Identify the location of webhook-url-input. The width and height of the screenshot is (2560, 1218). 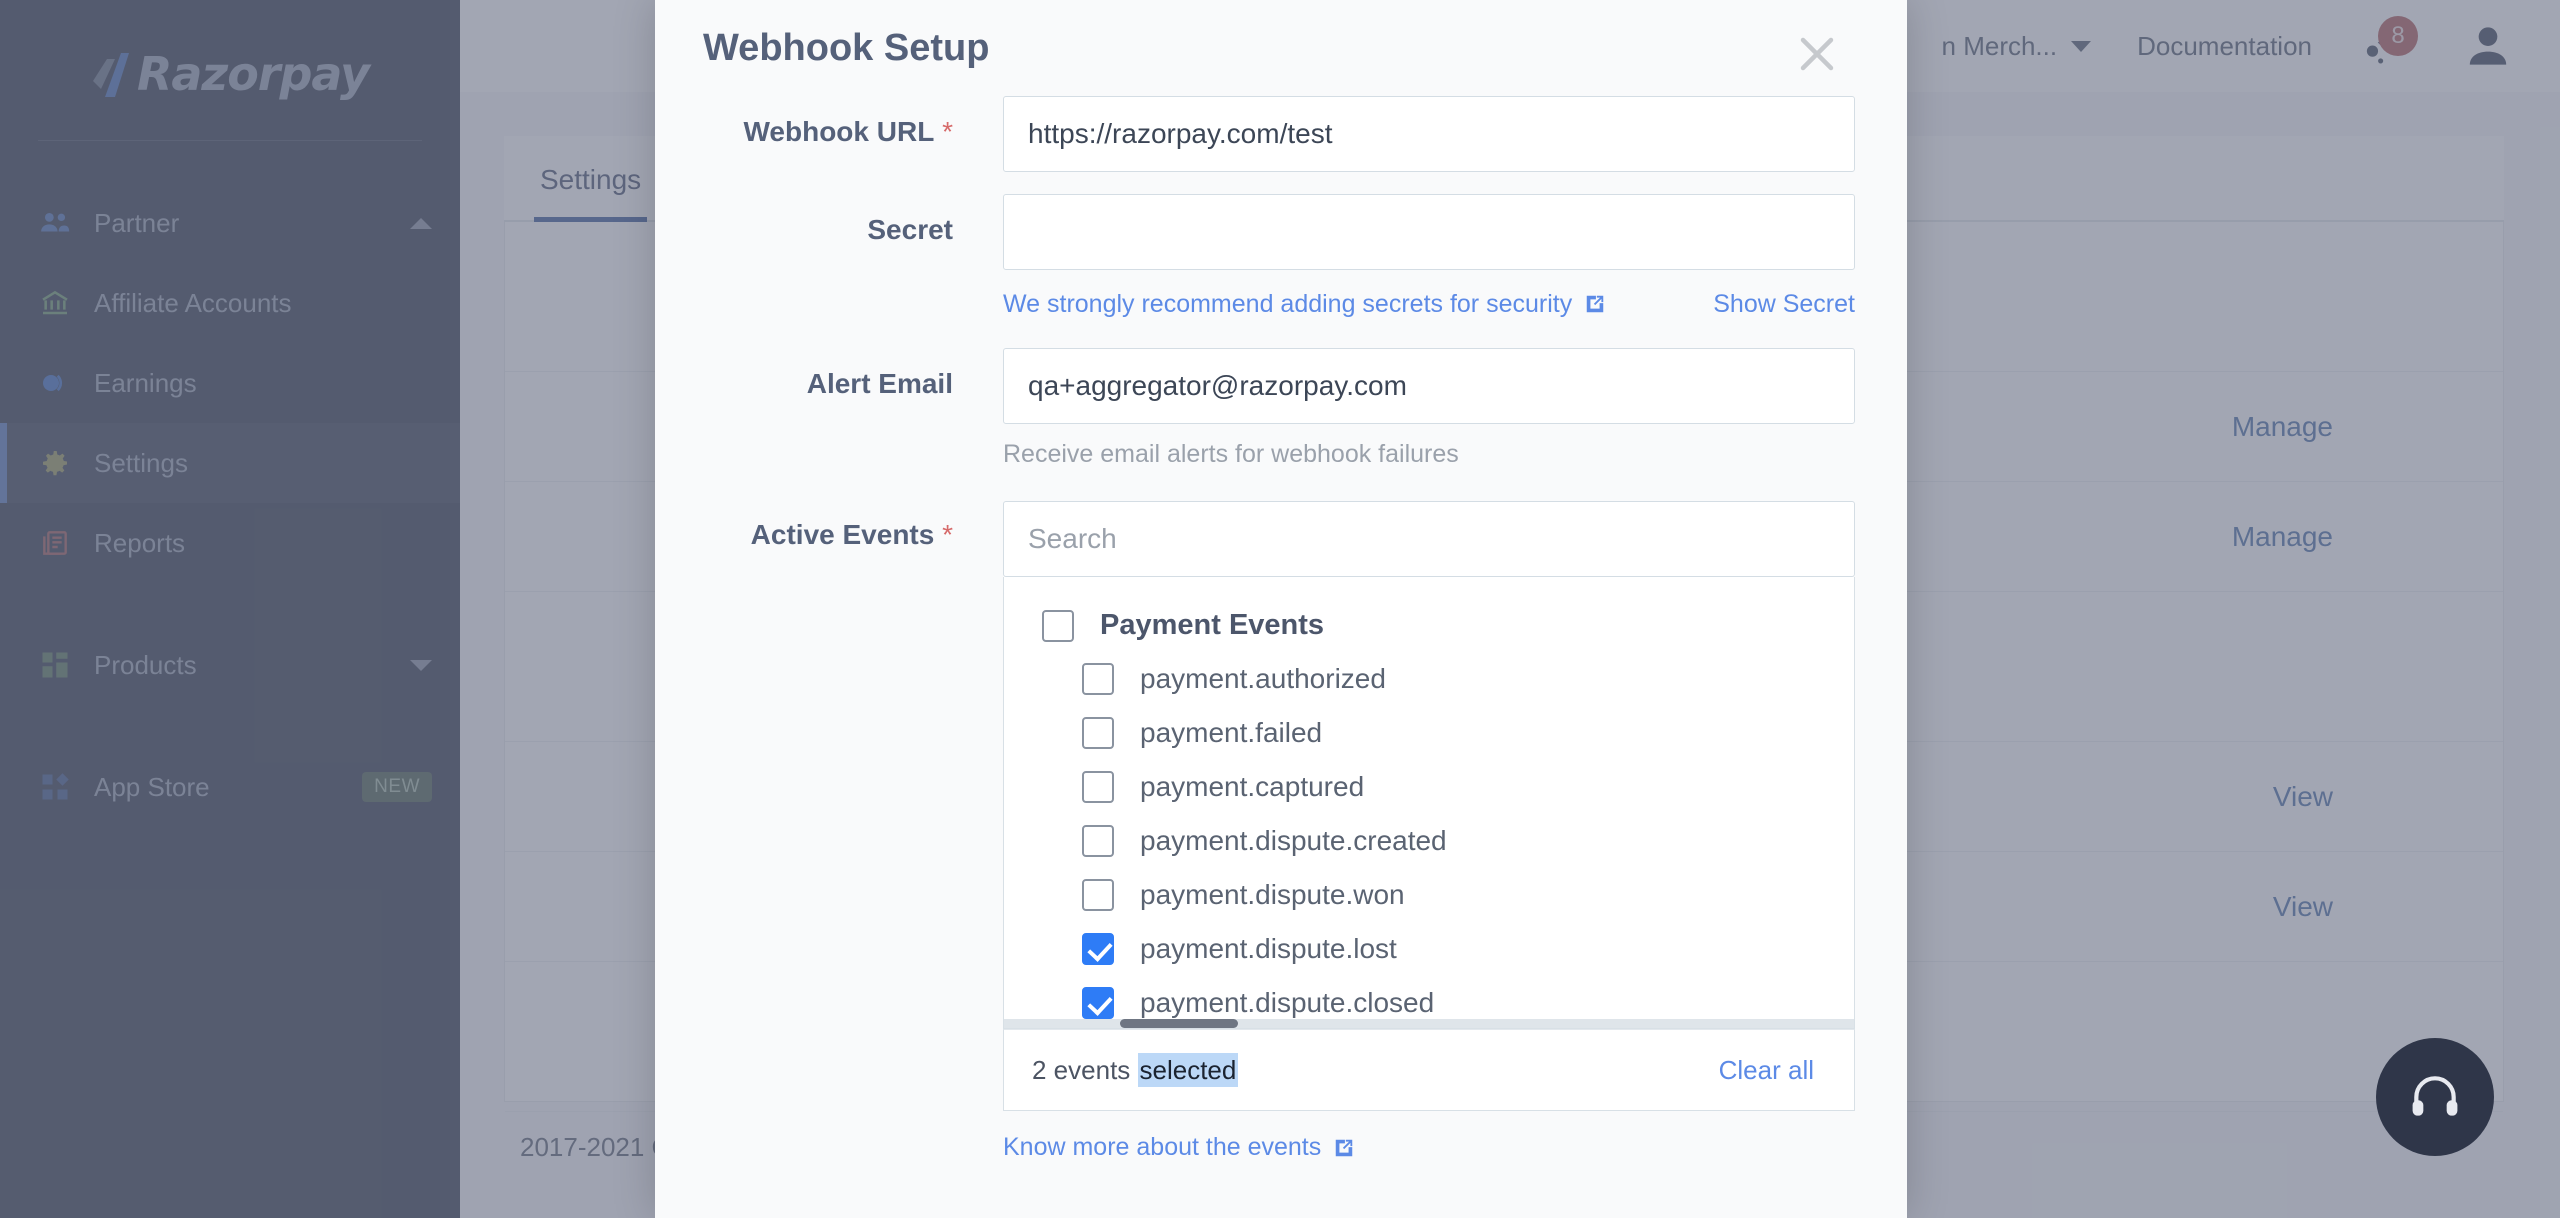
(1429, 134).